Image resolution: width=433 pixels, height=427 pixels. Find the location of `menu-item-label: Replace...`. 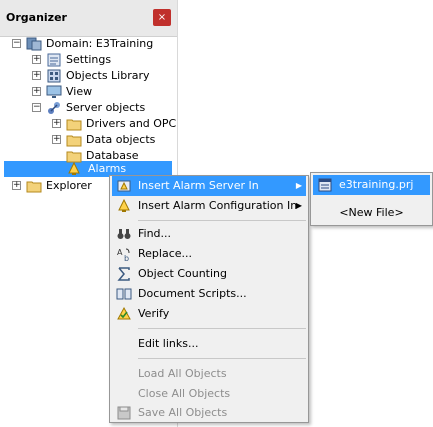

menu-item-label: Replace... is located at coordinates (165, 253).